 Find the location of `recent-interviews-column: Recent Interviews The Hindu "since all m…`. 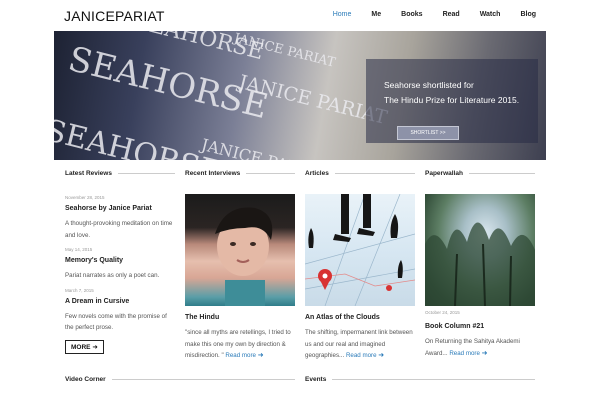

recent-interviews-column: Recent Interviews The Hindu "since all m… is located at coordinates (240, 266).